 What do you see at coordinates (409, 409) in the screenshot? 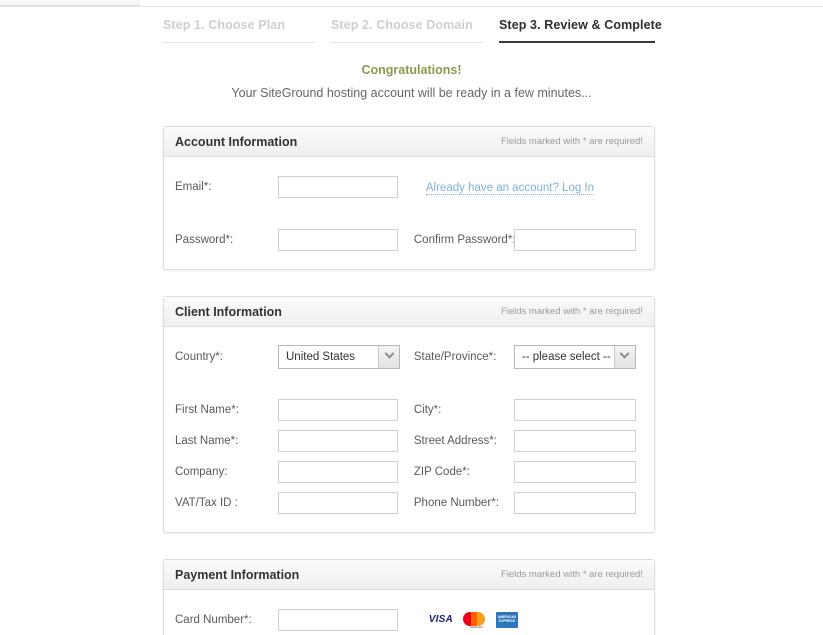
I see `firstname-city-row: First Name*: City*:` at bounding box center [409, 409].